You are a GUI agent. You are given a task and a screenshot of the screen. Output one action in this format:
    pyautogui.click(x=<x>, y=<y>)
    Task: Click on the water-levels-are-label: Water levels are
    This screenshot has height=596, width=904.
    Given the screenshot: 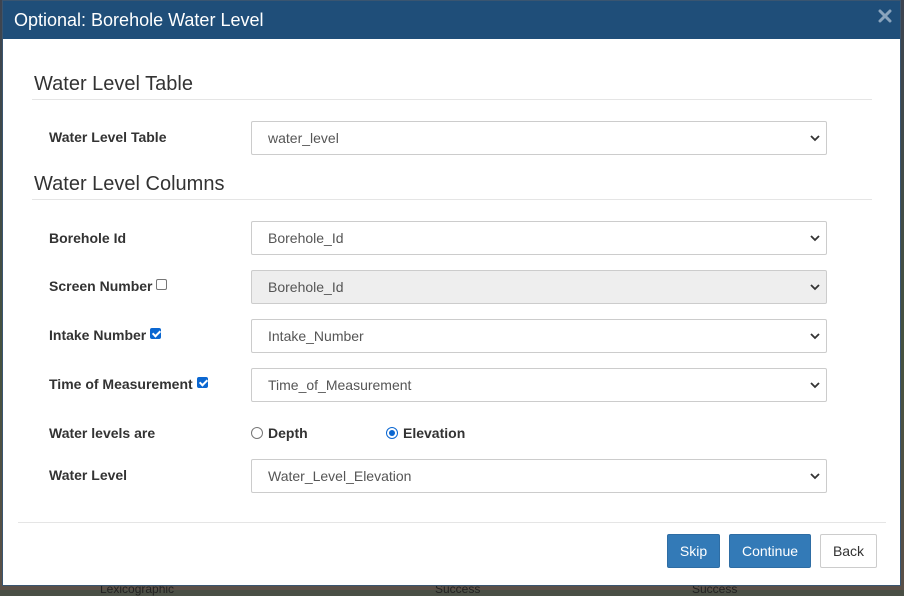 What is the action you would take?
    pyautogui.click(x=102, y=433)
    